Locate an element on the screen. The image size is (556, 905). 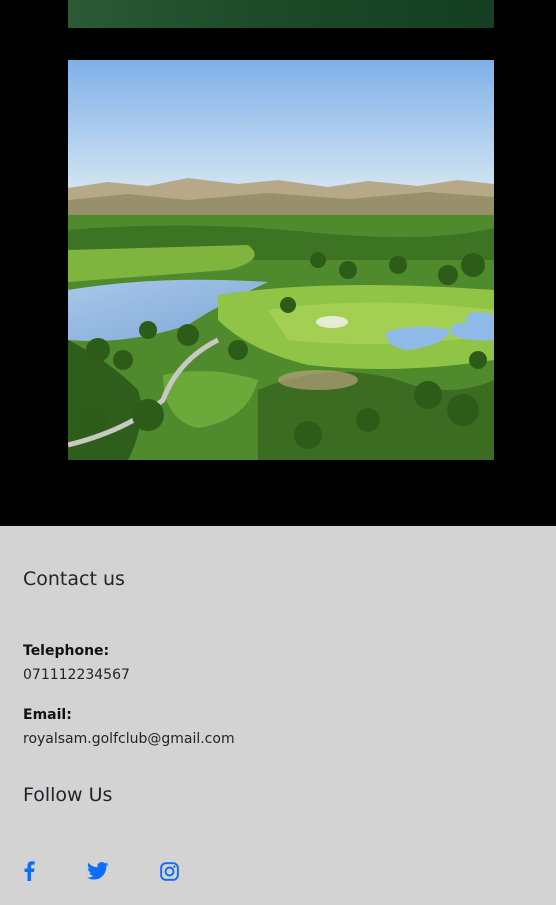
follow-heading: Follow Us is located at coordinates (68, 795).